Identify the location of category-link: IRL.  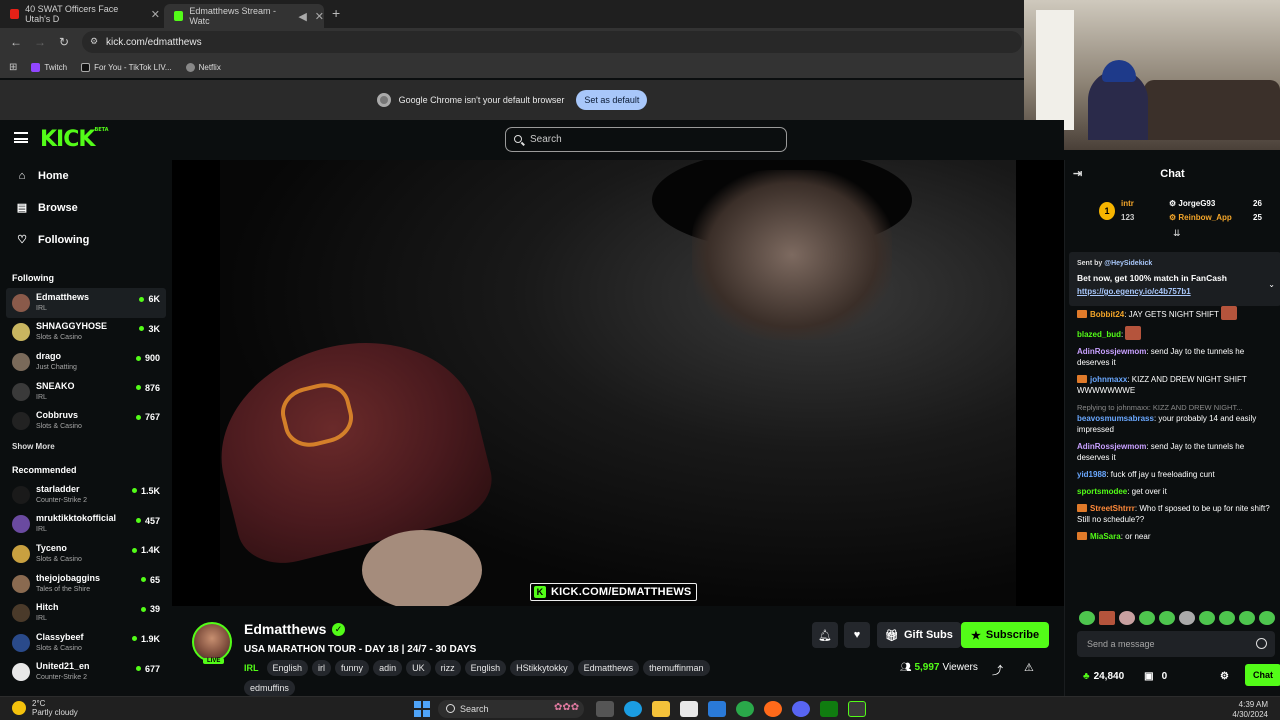
(251, 668).